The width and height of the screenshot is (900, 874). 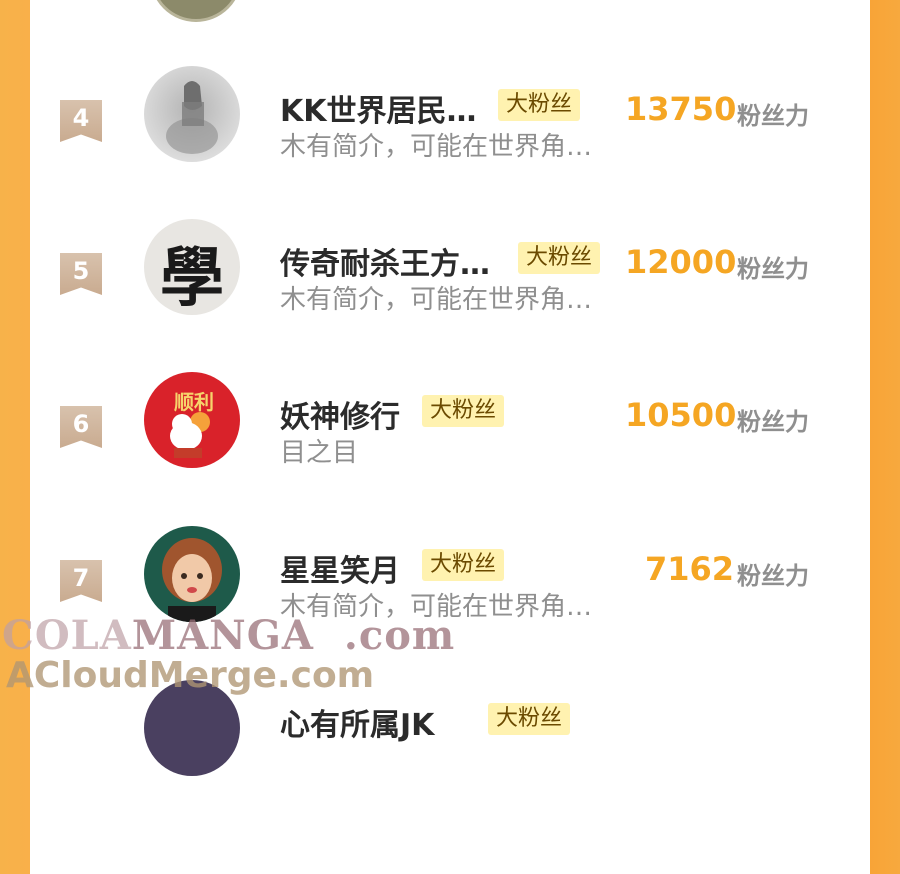 I want to click on rank-badge: 6, so click(x=81, y=427).